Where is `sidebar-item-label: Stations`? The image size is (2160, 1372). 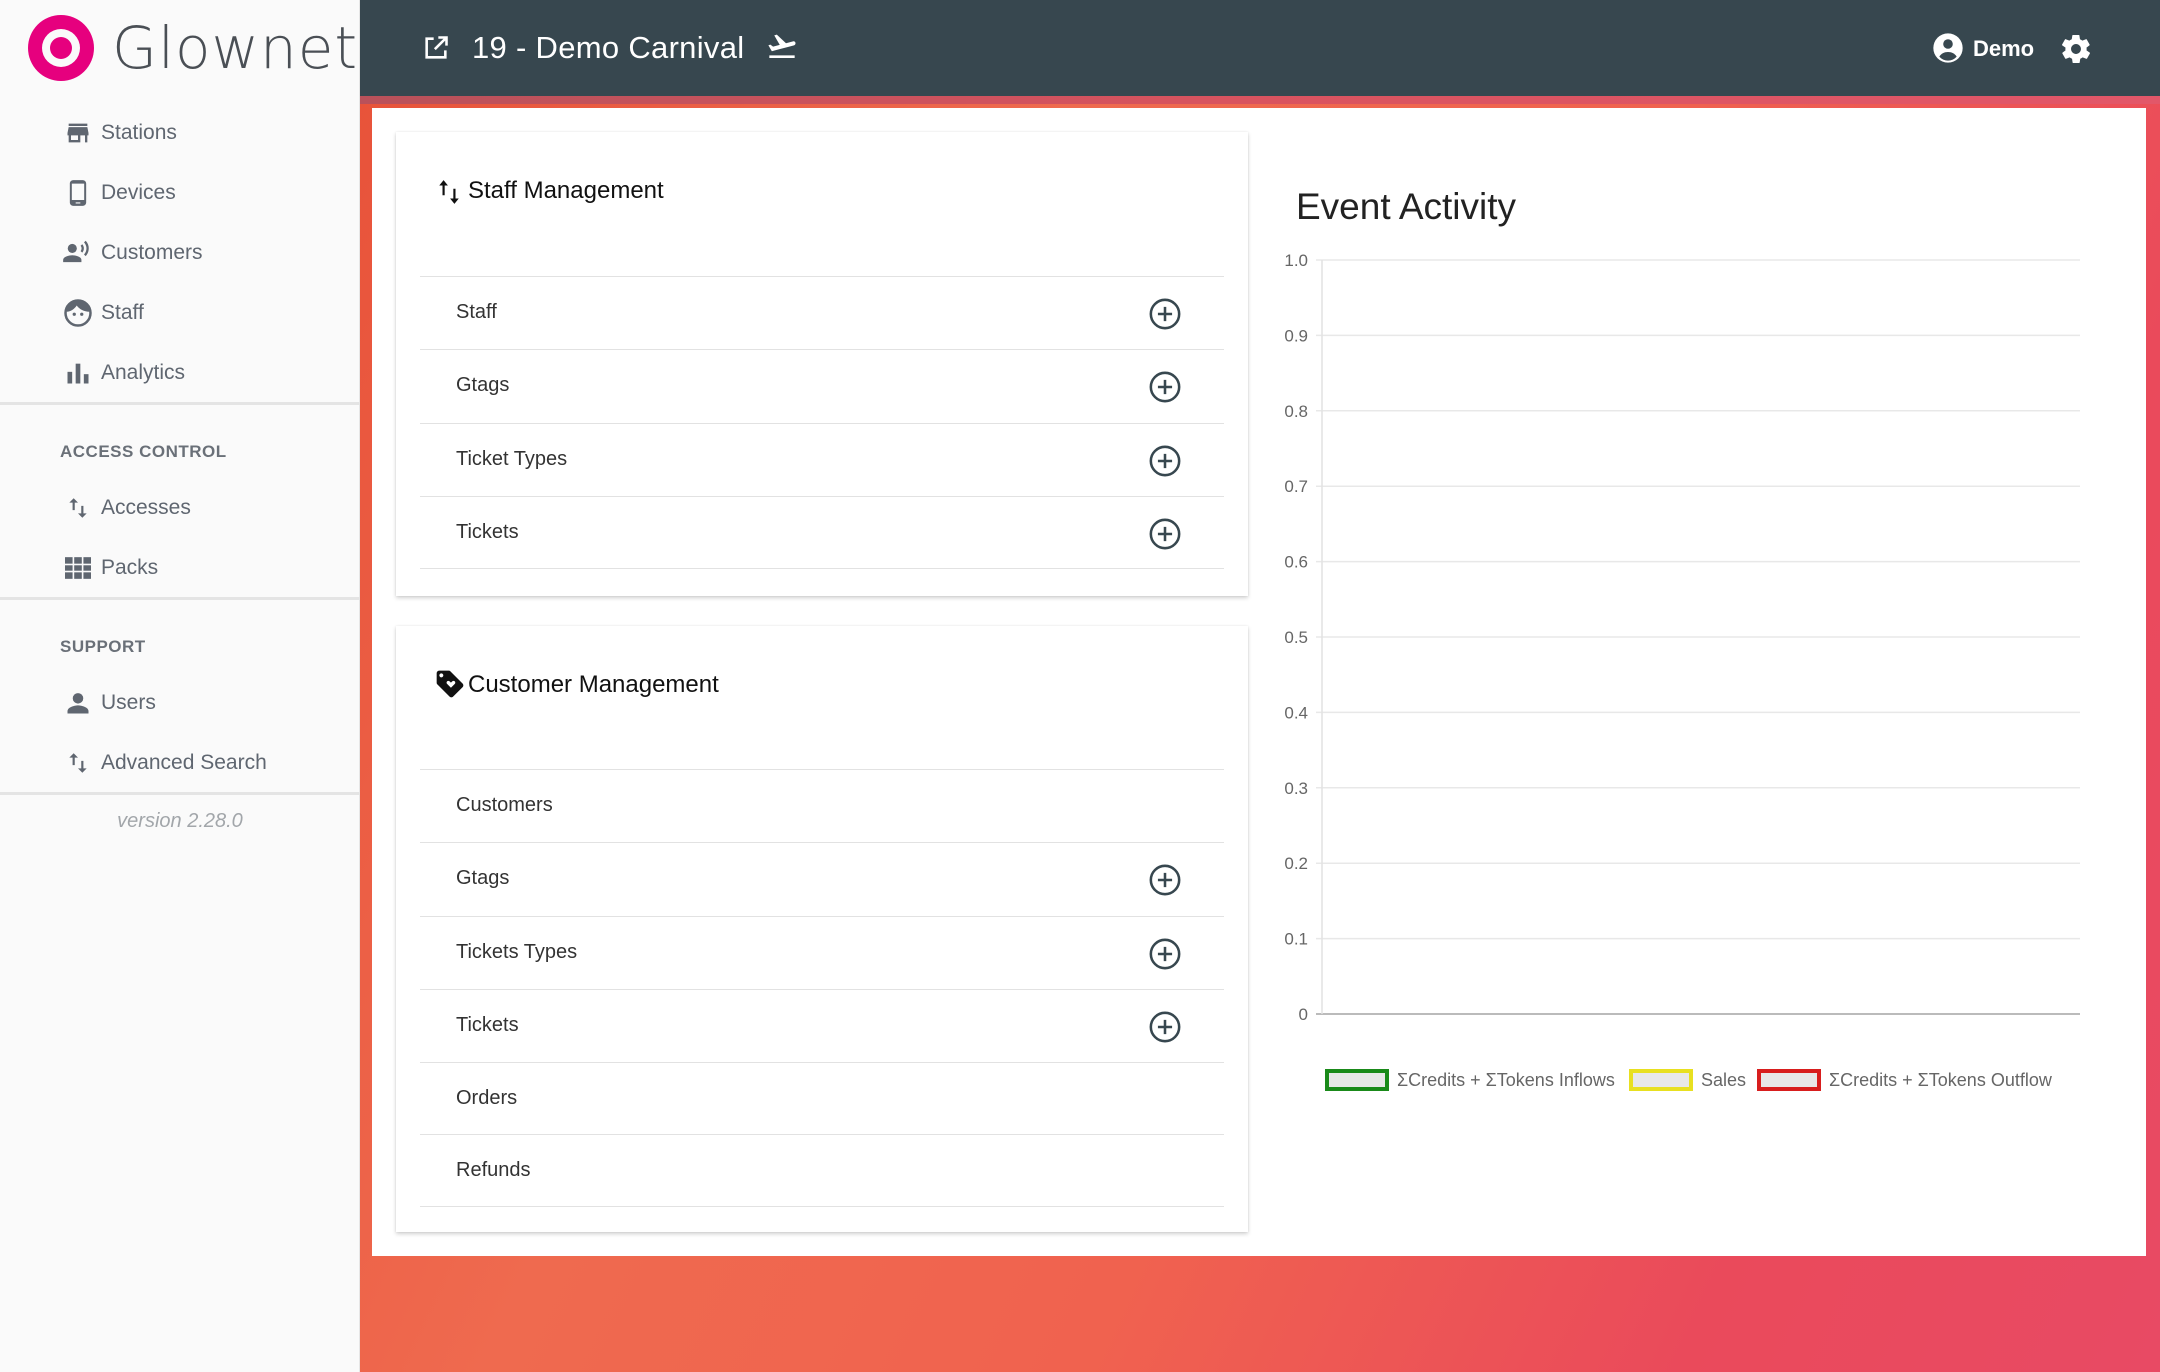
sidebar-item-label: Stations is located at coordinates (139, 132).